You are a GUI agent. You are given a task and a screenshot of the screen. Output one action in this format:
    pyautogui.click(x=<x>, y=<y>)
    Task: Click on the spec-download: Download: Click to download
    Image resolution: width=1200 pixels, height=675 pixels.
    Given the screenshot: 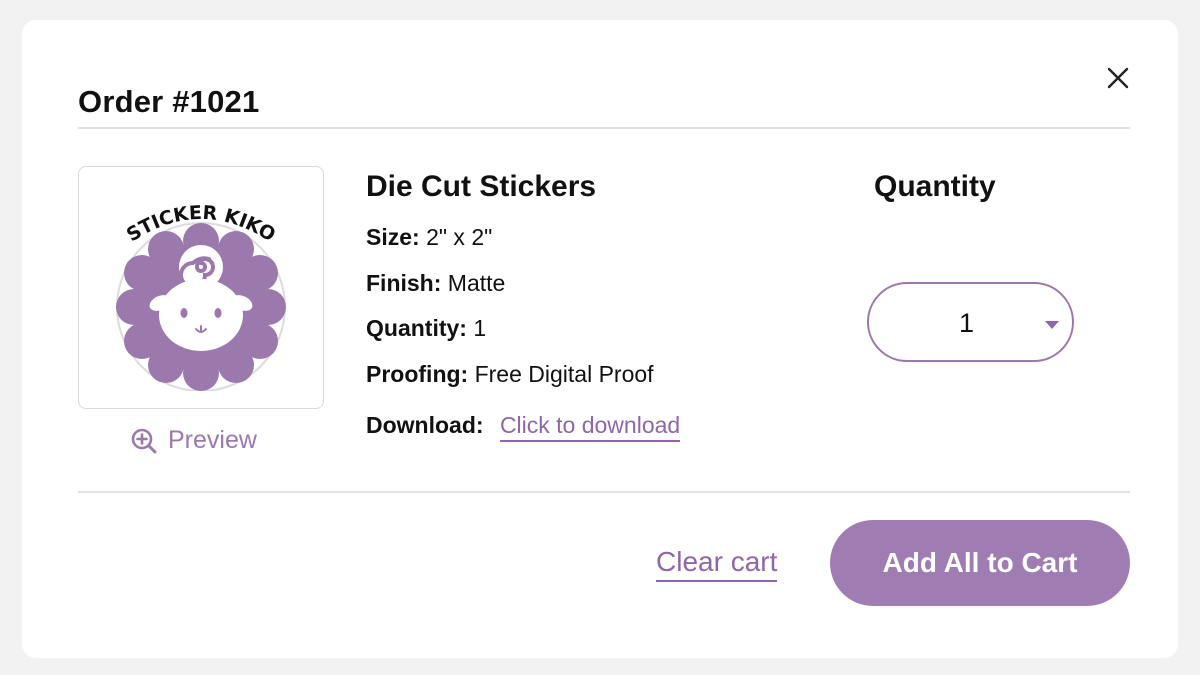 What is the action you would take?
    pyautogui.click(x=523, y=427)
    